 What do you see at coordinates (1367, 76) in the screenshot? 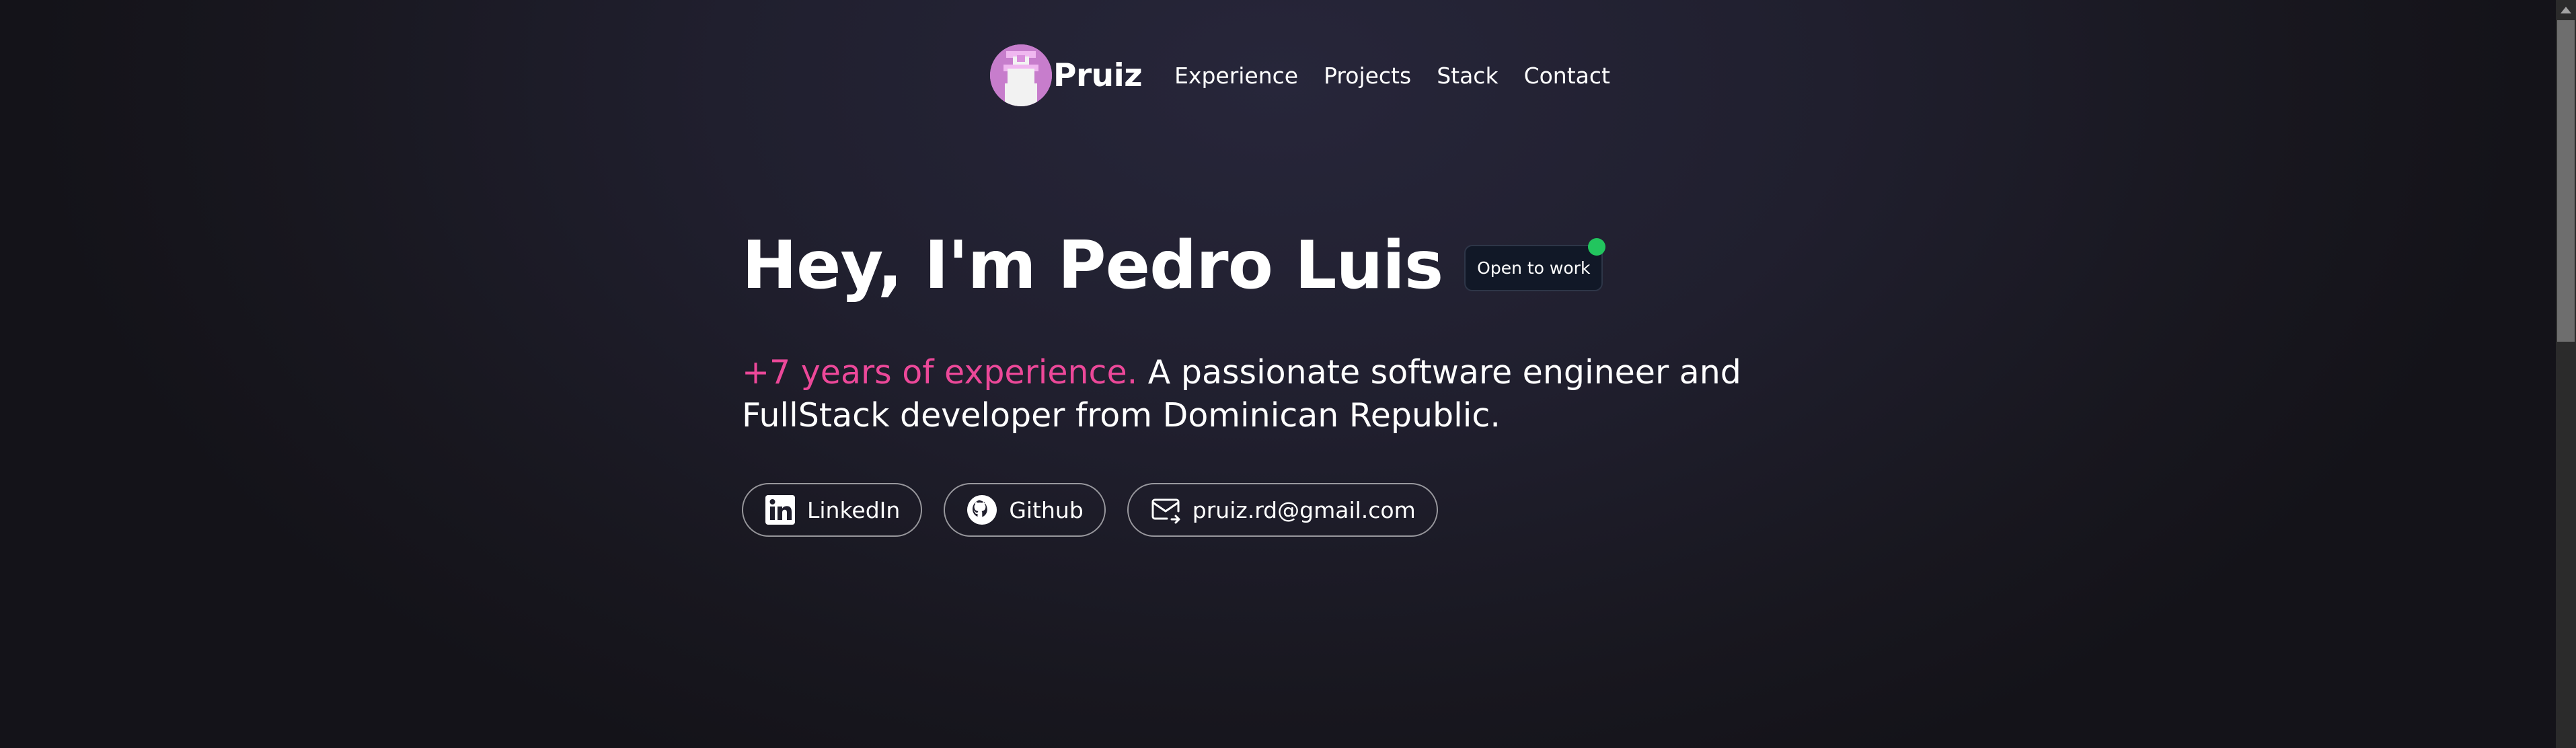
I see `nav-link-projects: Projects` at bounding box center [1367, 76].